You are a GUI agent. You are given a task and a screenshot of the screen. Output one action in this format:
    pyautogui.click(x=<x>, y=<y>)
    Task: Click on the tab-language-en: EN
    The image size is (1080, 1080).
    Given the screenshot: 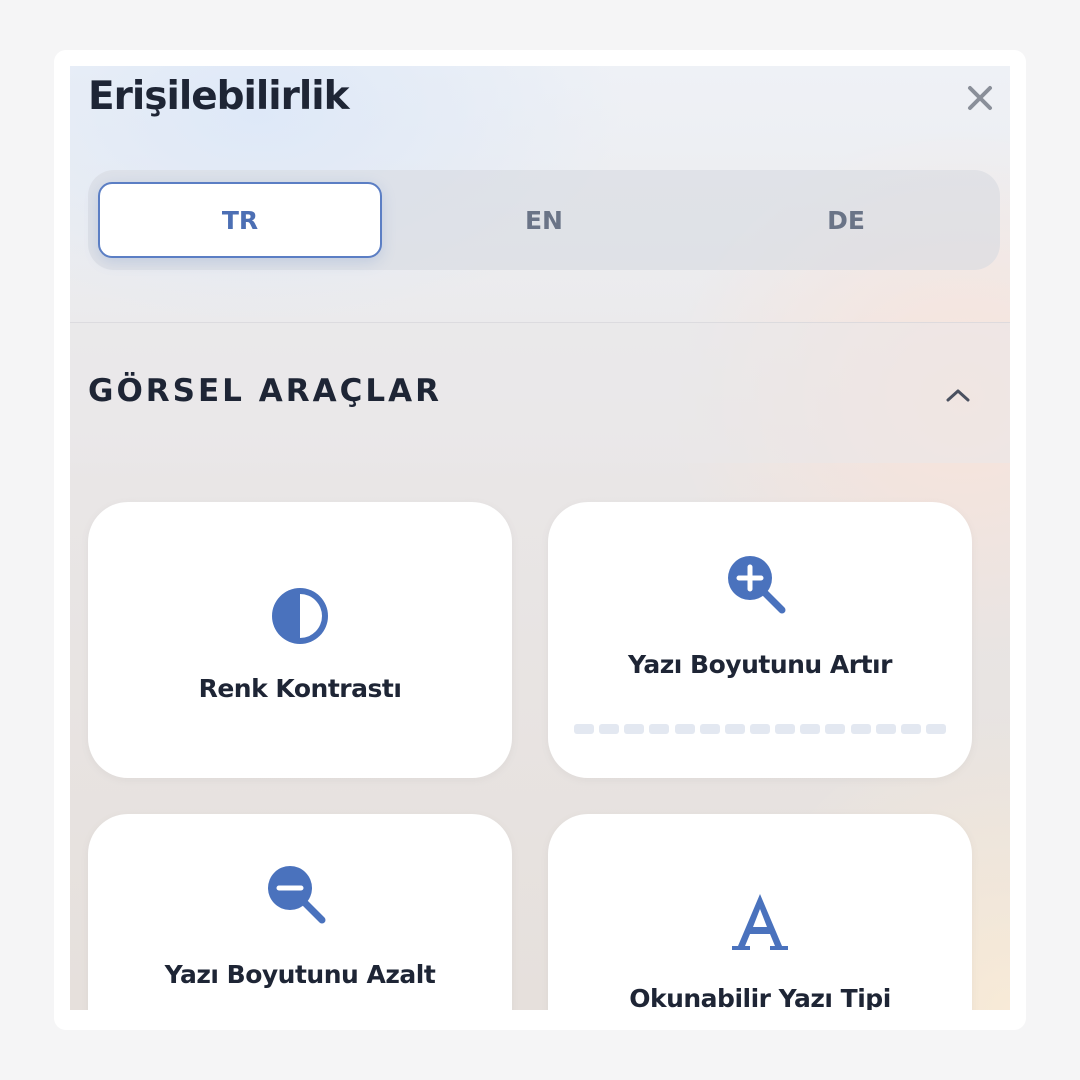 What is the action you would take?
    pyautogui.click(x=544, y=220)
    